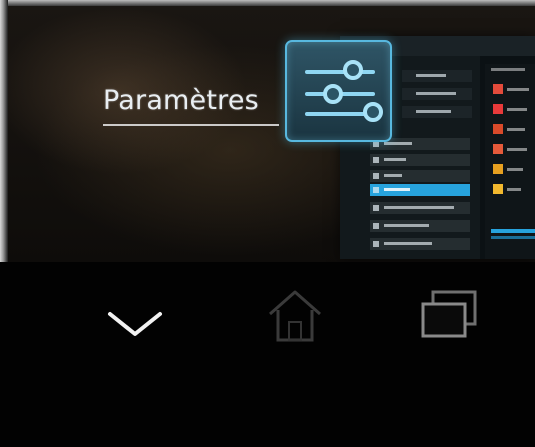 Image resolution: width=535 pixels, height=447 pixels. What do you see at coordinates (267, 3) in the screenshot?
I see `device-frame-top` at bounding box center [267, 3].